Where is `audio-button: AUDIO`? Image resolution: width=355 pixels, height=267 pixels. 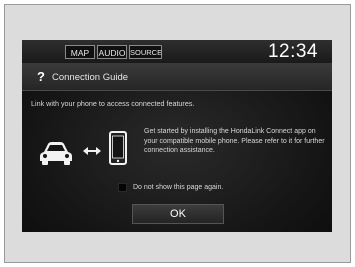
audio-button: AUDIO is located at coordinates (112, 52).